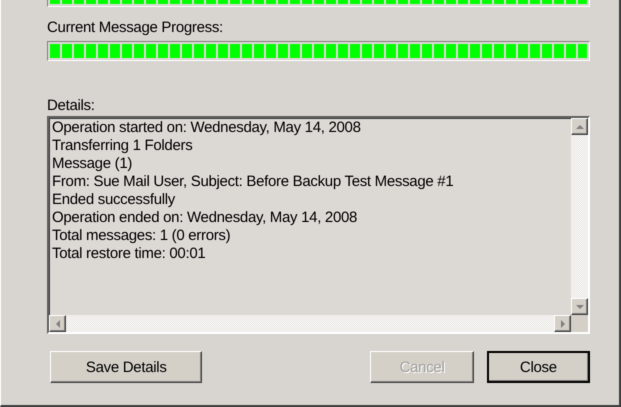 The width and height of the screenshot is (621, 407). I want to click on progress-label: Current Message Progress:, so click(135, 28).